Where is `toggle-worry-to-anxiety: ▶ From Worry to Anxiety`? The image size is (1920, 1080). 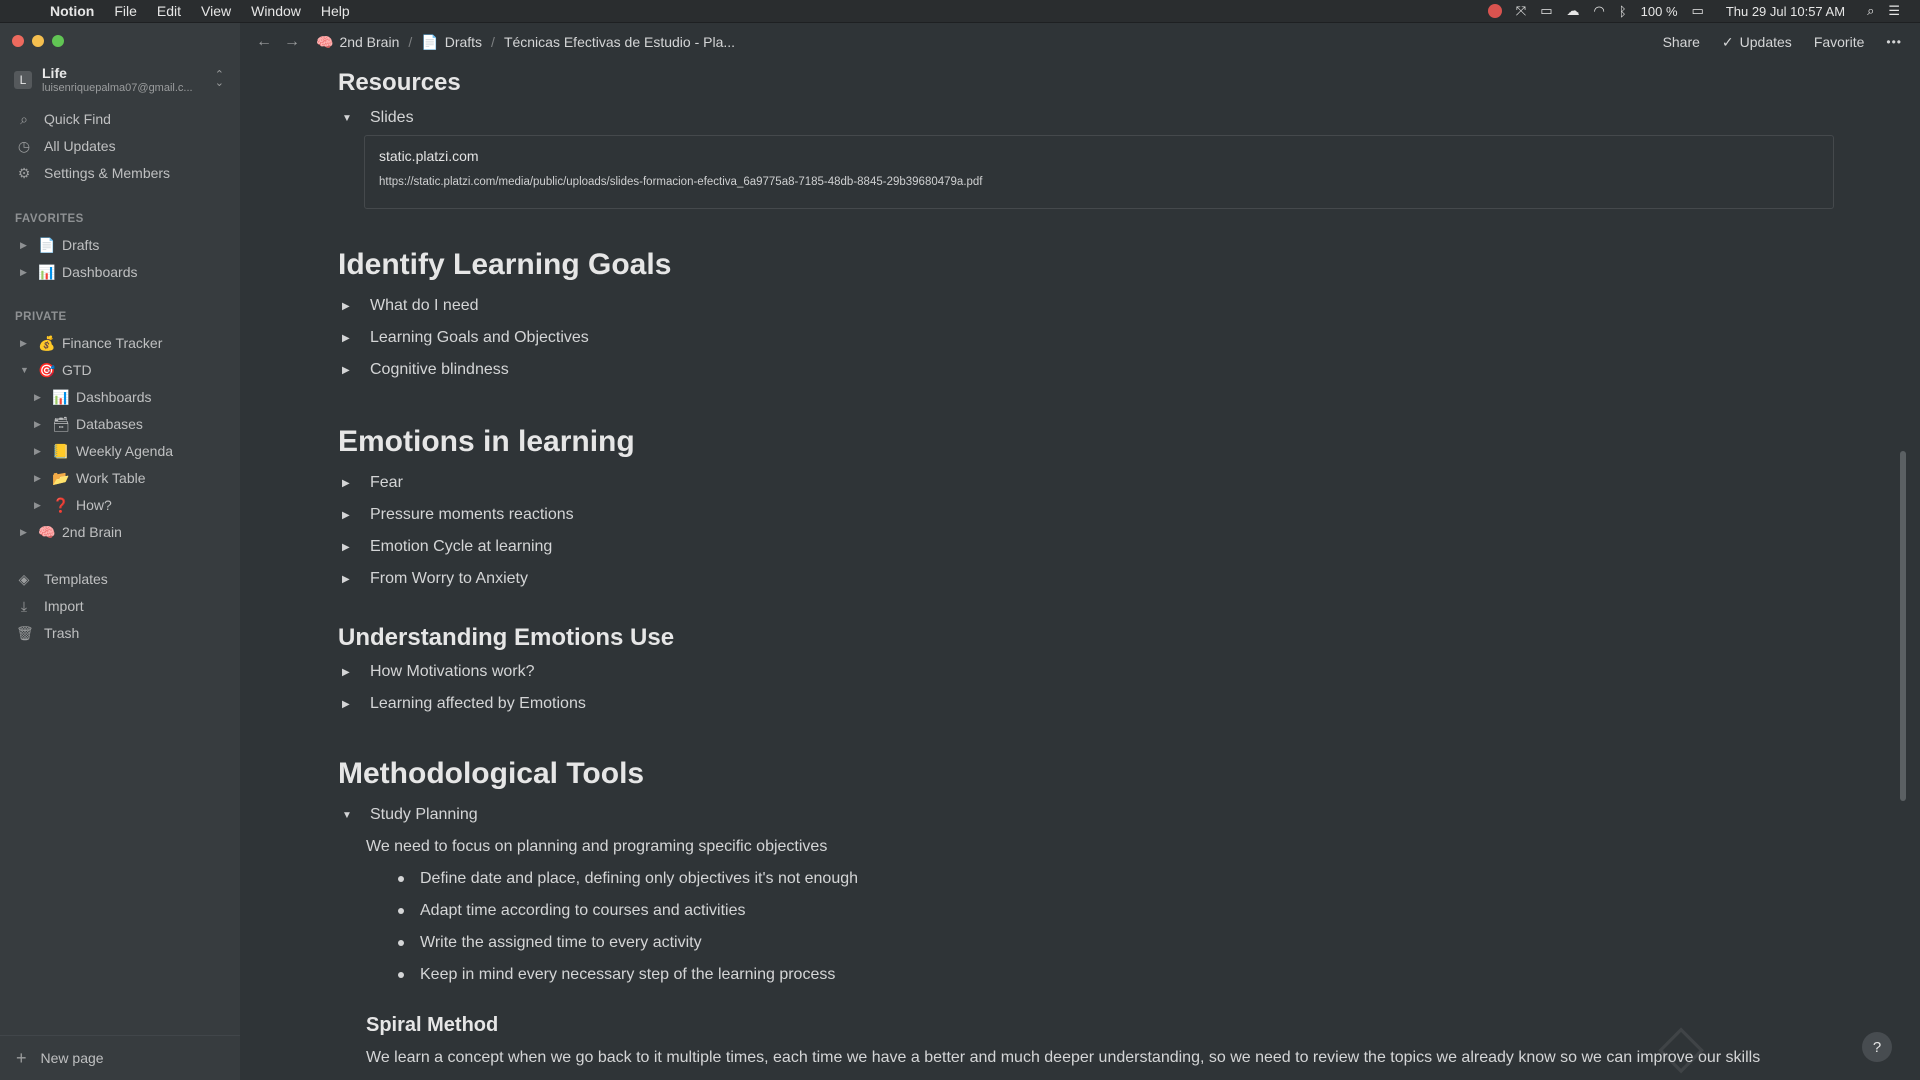 toggle-worry-to-anxiety: ▶ From Worry to Anxiety is located at coordinates (435, 579).